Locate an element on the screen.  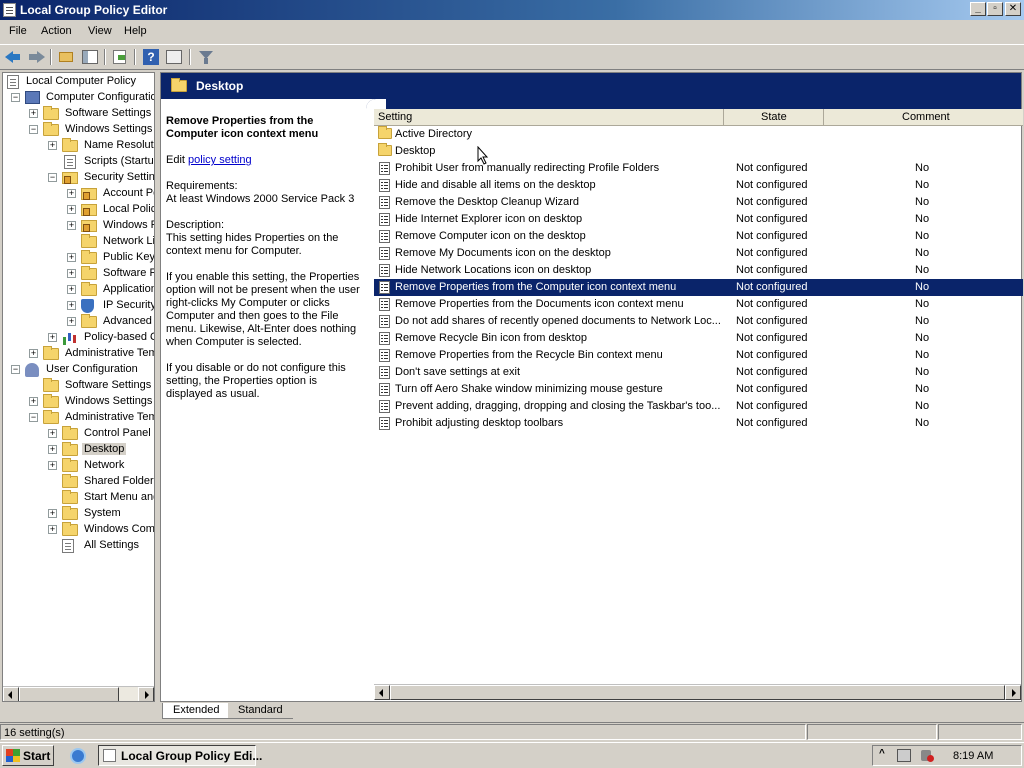
tree-node: + Policy-based Q is located at coordinates (78, 338).